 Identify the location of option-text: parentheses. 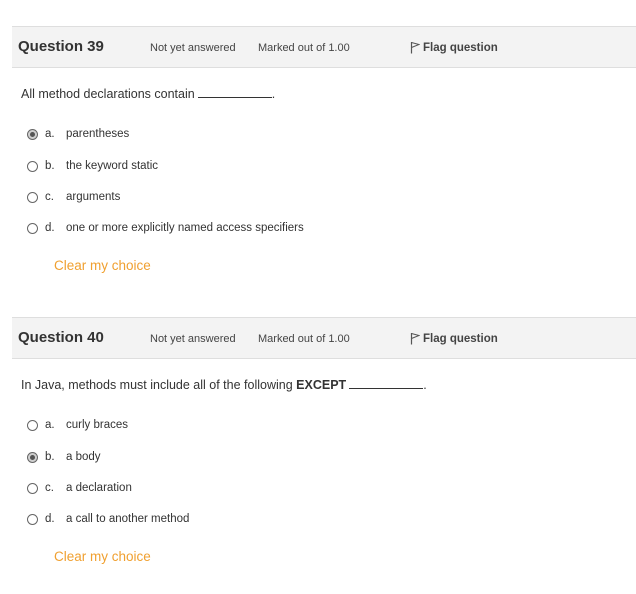
(98, 134).